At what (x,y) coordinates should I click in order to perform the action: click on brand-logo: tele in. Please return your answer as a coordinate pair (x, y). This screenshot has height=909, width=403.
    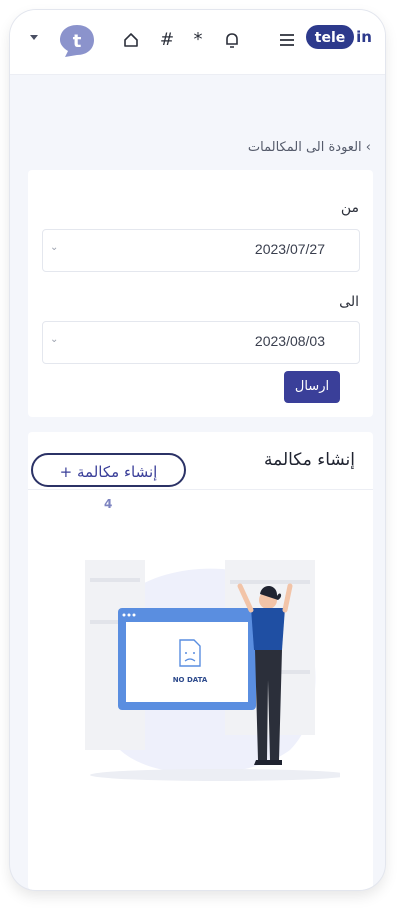
    Looking at the image, I should click on (341, 37).